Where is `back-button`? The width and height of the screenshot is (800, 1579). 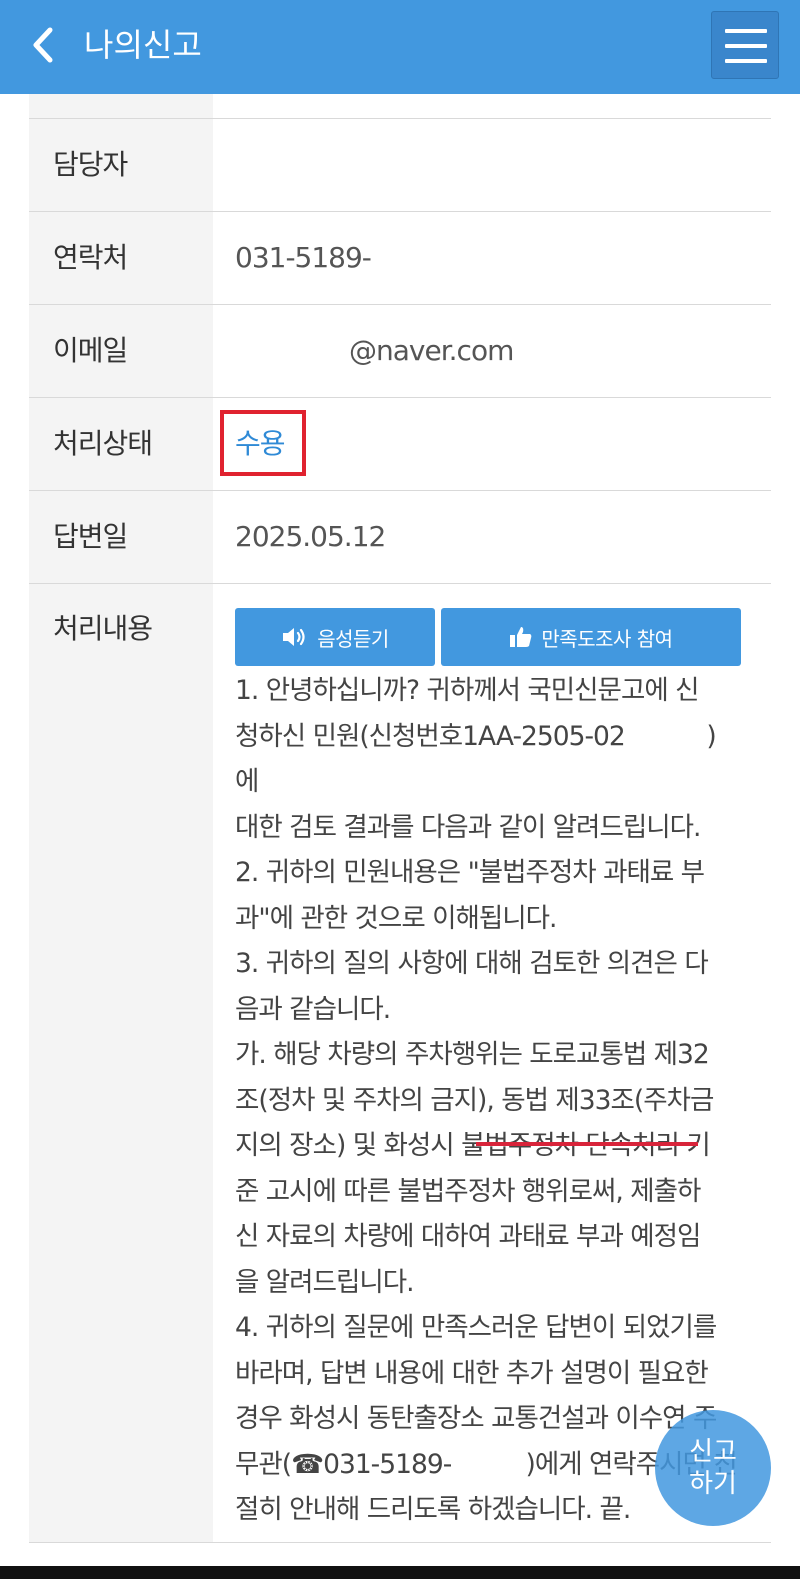
back-button is located at coordinates (43, 45).